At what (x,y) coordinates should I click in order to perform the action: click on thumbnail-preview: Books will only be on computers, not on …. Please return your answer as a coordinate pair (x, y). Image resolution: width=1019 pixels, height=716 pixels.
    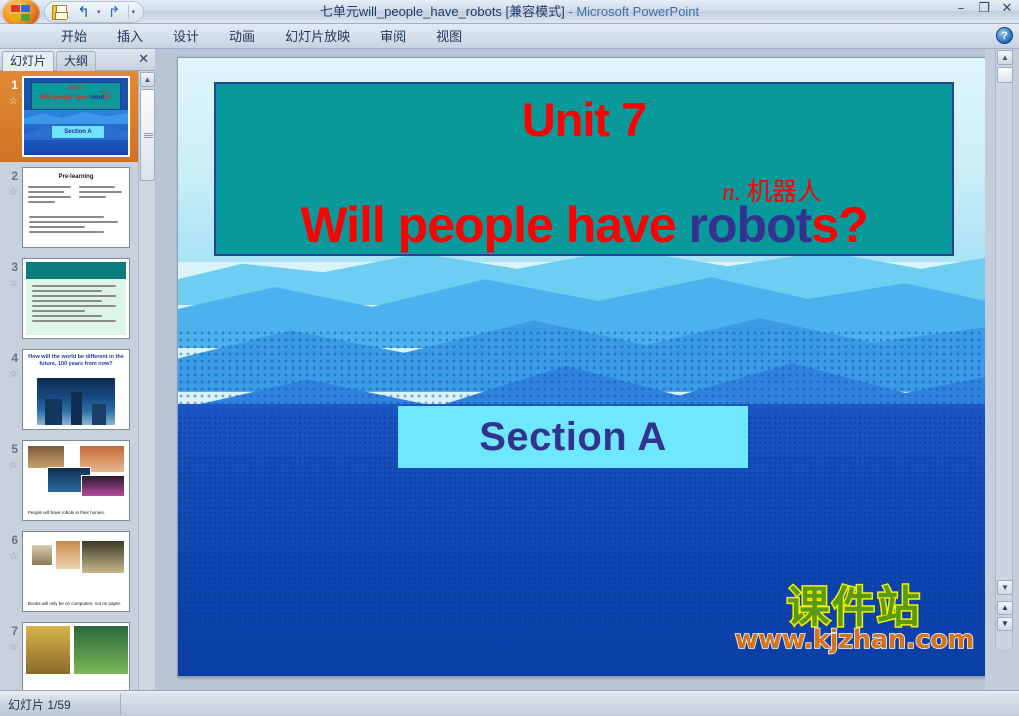
    Looking at the image, I should click on (76, 571).